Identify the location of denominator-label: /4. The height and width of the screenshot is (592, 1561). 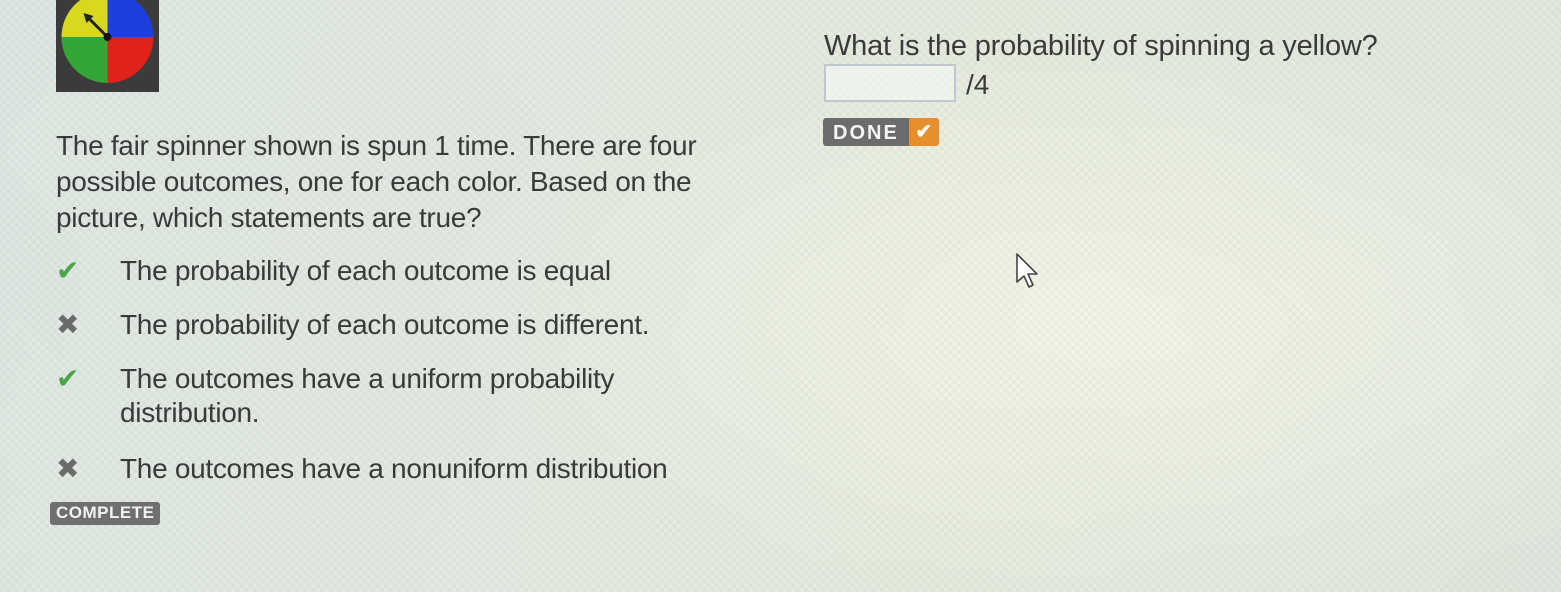
(978, 84).